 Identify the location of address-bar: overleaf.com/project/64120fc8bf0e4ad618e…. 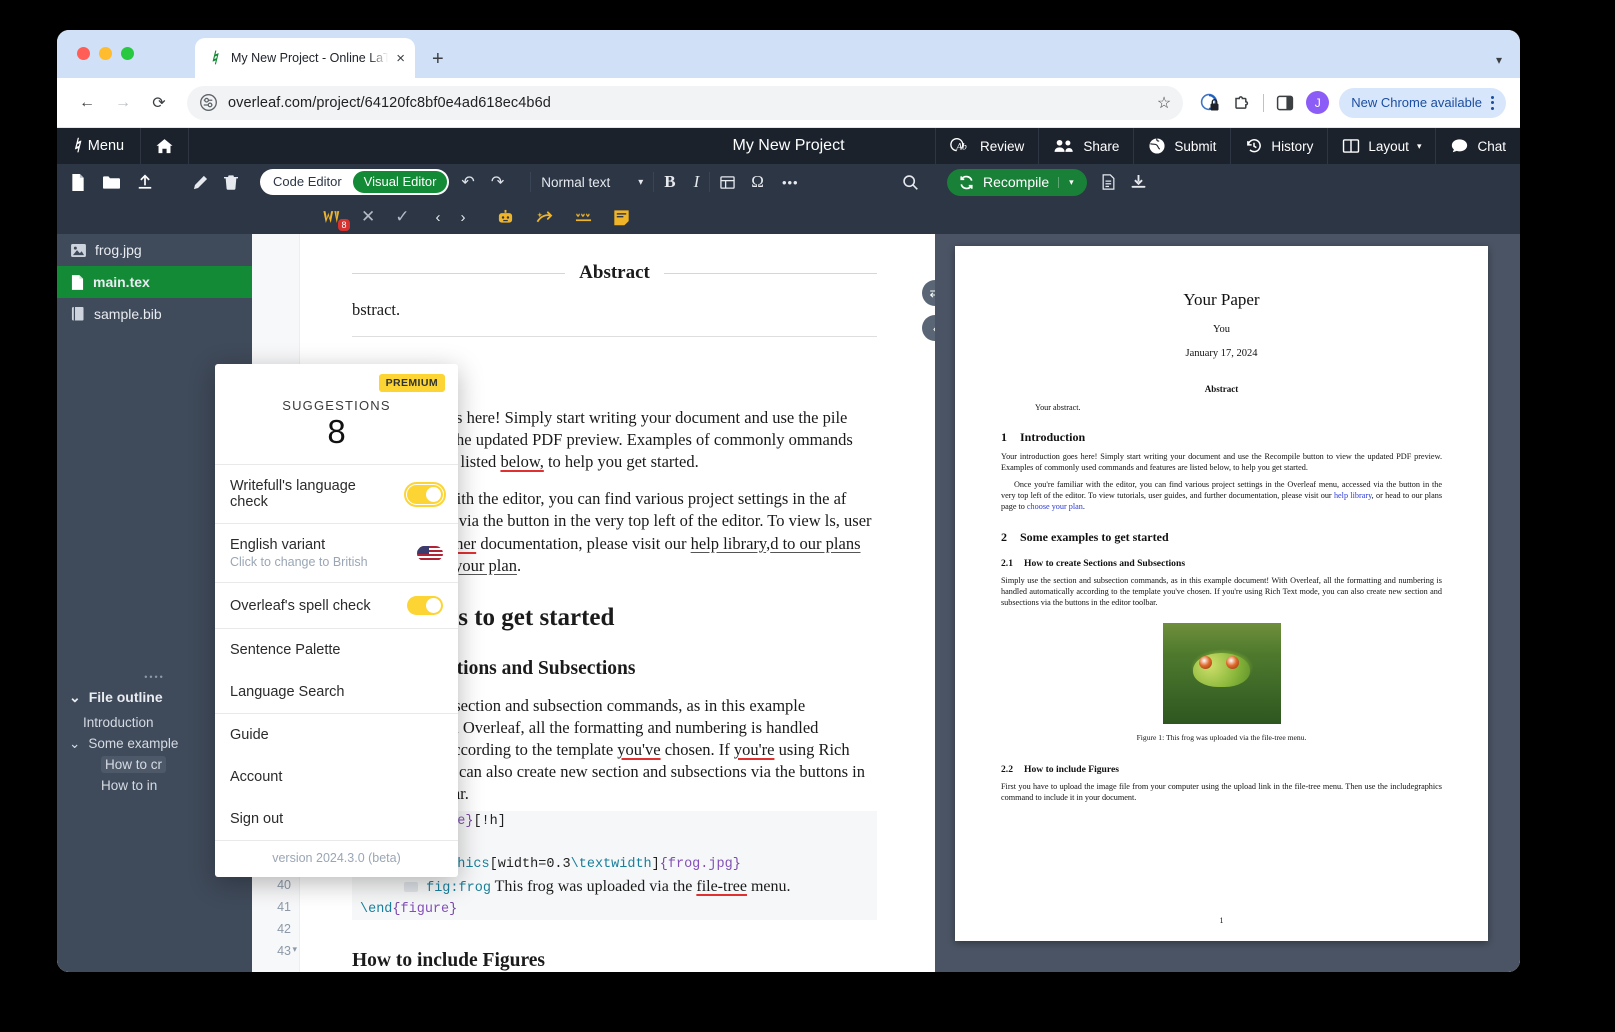
(685, 102).